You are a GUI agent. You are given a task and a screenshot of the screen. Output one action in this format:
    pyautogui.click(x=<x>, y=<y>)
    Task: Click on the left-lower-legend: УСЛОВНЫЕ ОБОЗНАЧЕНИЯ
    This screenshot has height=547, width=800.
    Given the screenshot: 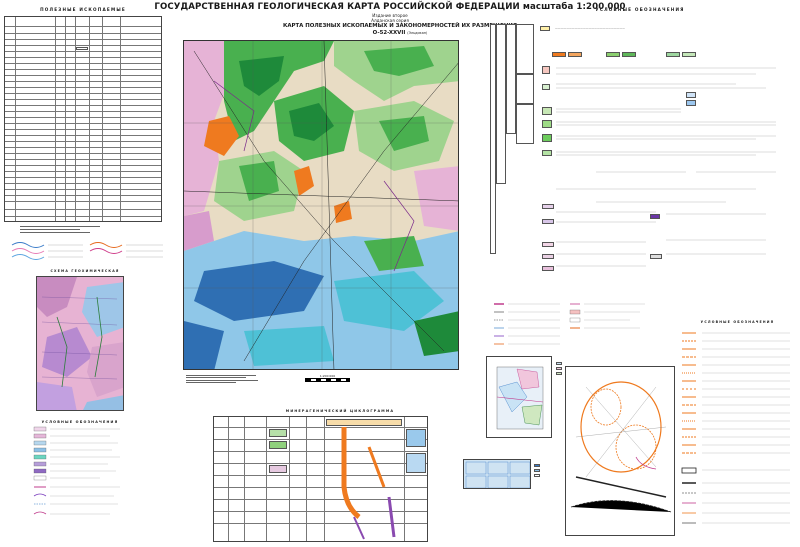 What is the action you would take?
    pyautogui.click(x=80, y=477)
    